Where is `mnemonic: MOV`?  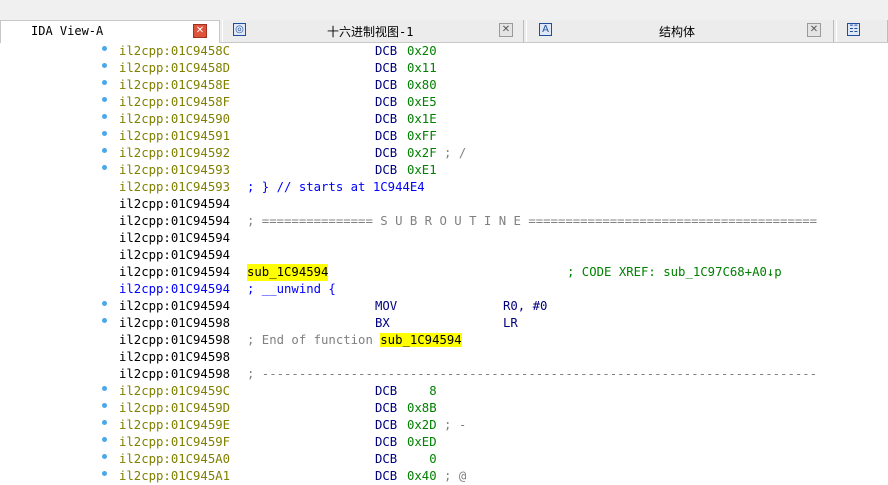 mnemonic: MOV is located at coordinates (386, 306).